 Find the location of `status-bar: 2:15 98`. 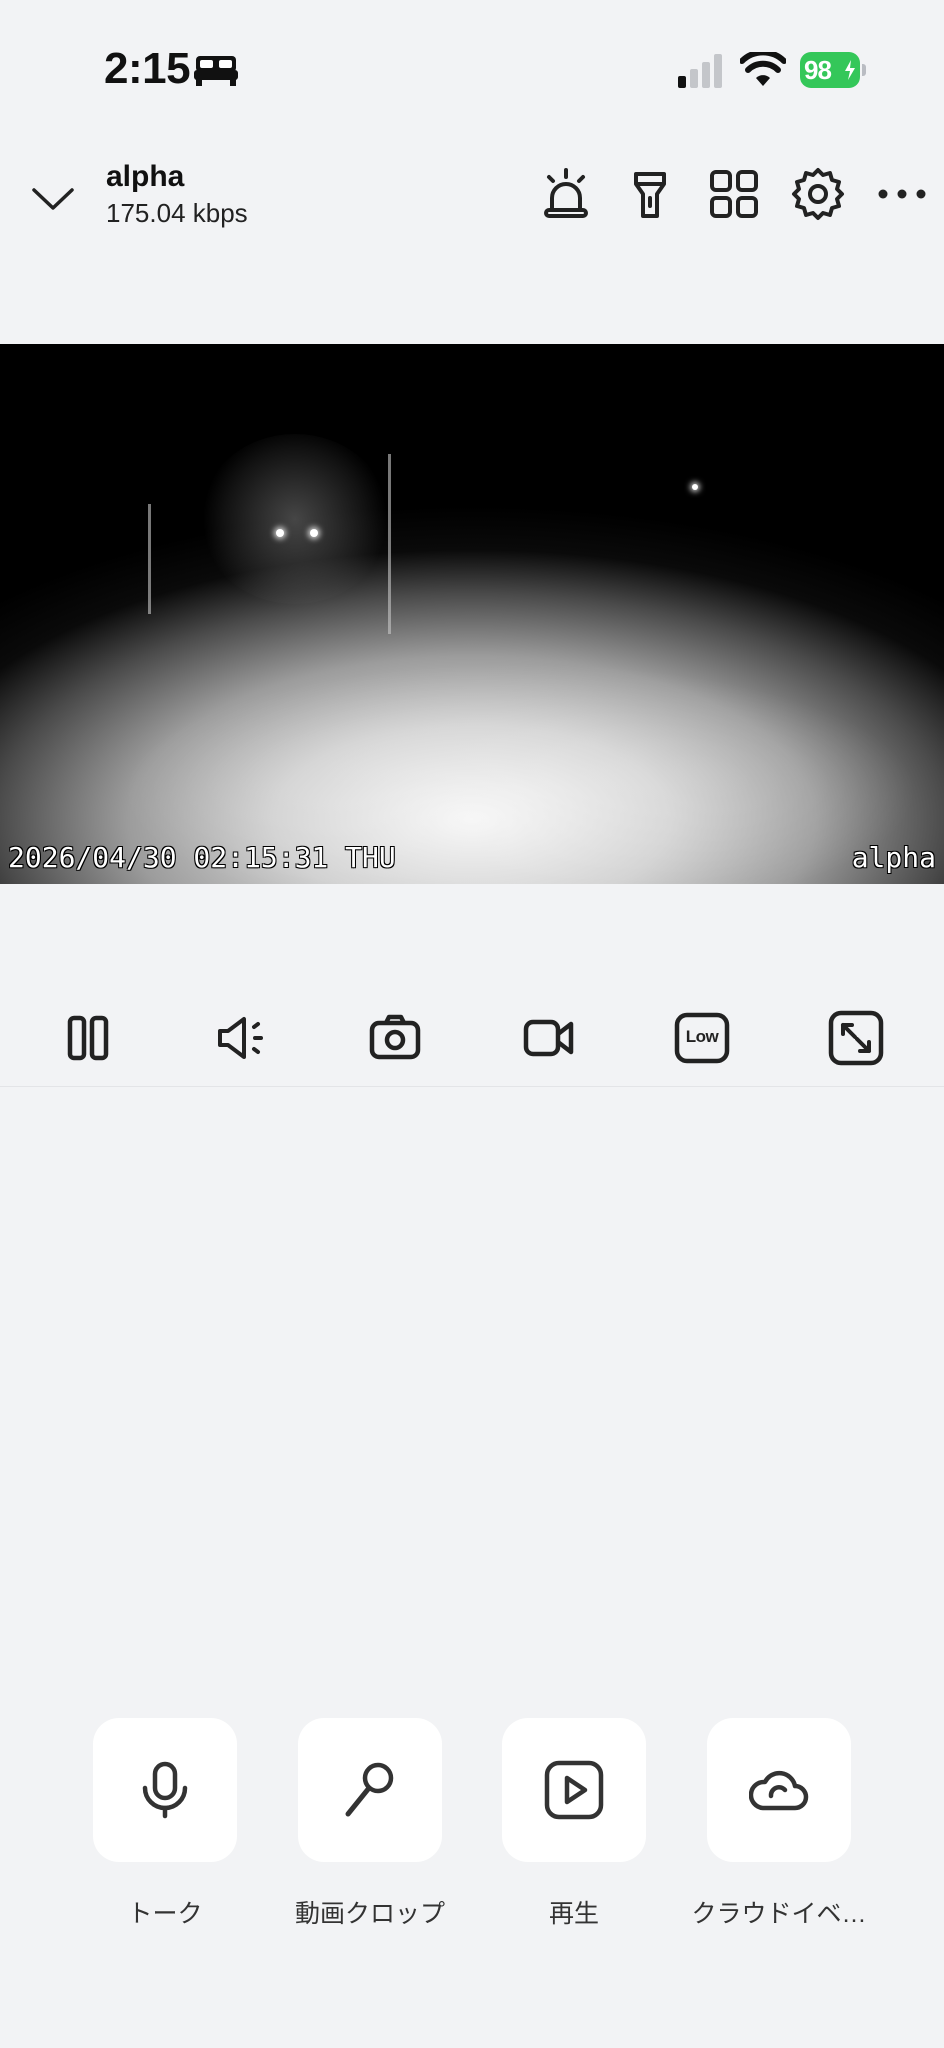

status-bar: 2:15 98 is located at coordinates (472, 70).